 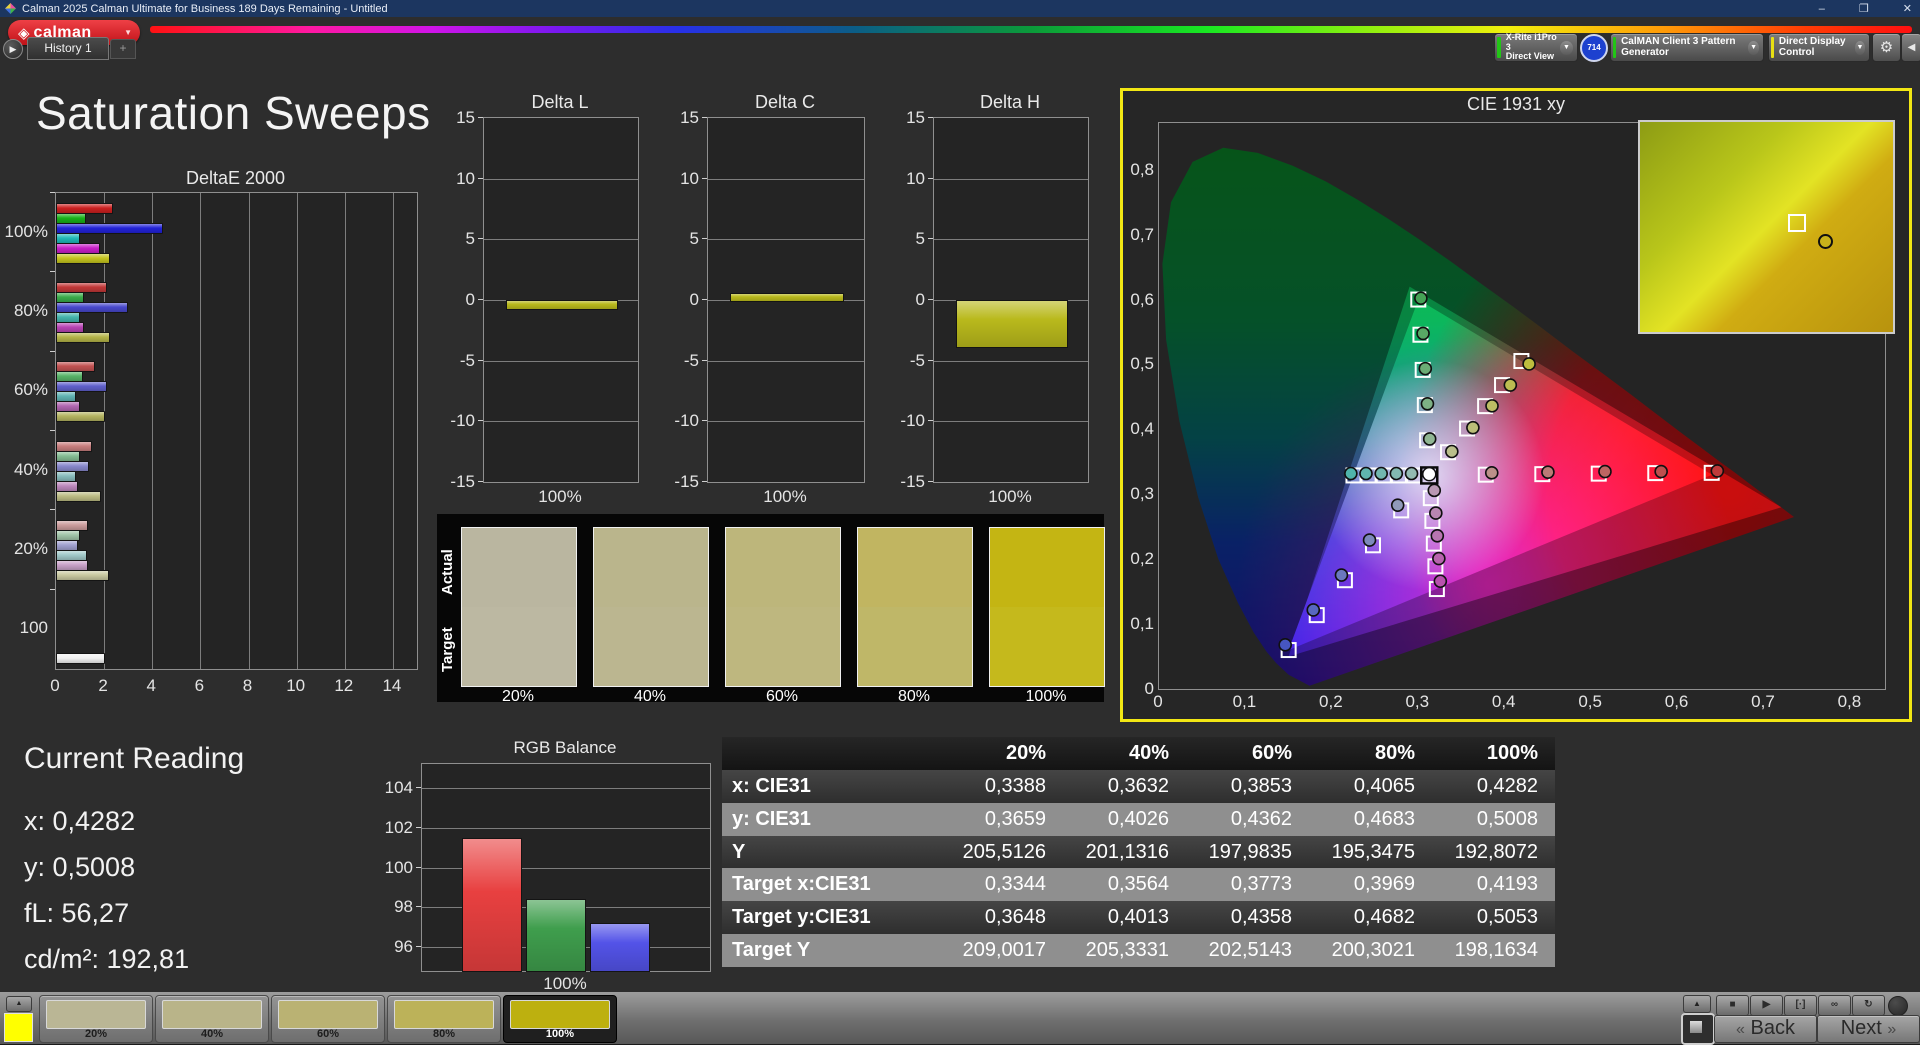 What do you see at coordinates (1910, 47) in the screenshot?
I see `collapse-panel-icon: ◀` at bounding box center [1910, 47].